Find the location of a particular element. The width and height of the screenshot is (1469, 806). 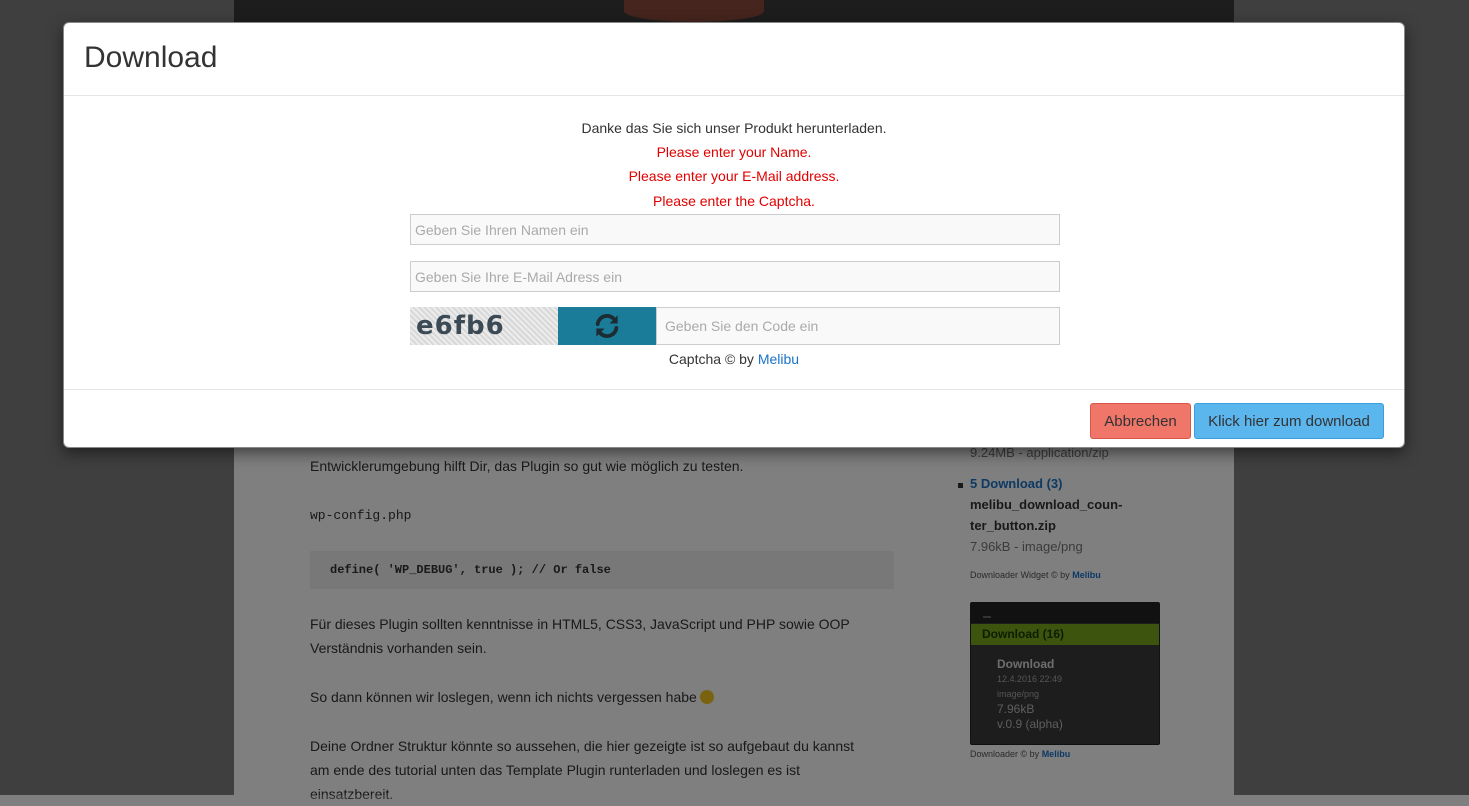

refresh-icon is located at coordinates (607, 326).